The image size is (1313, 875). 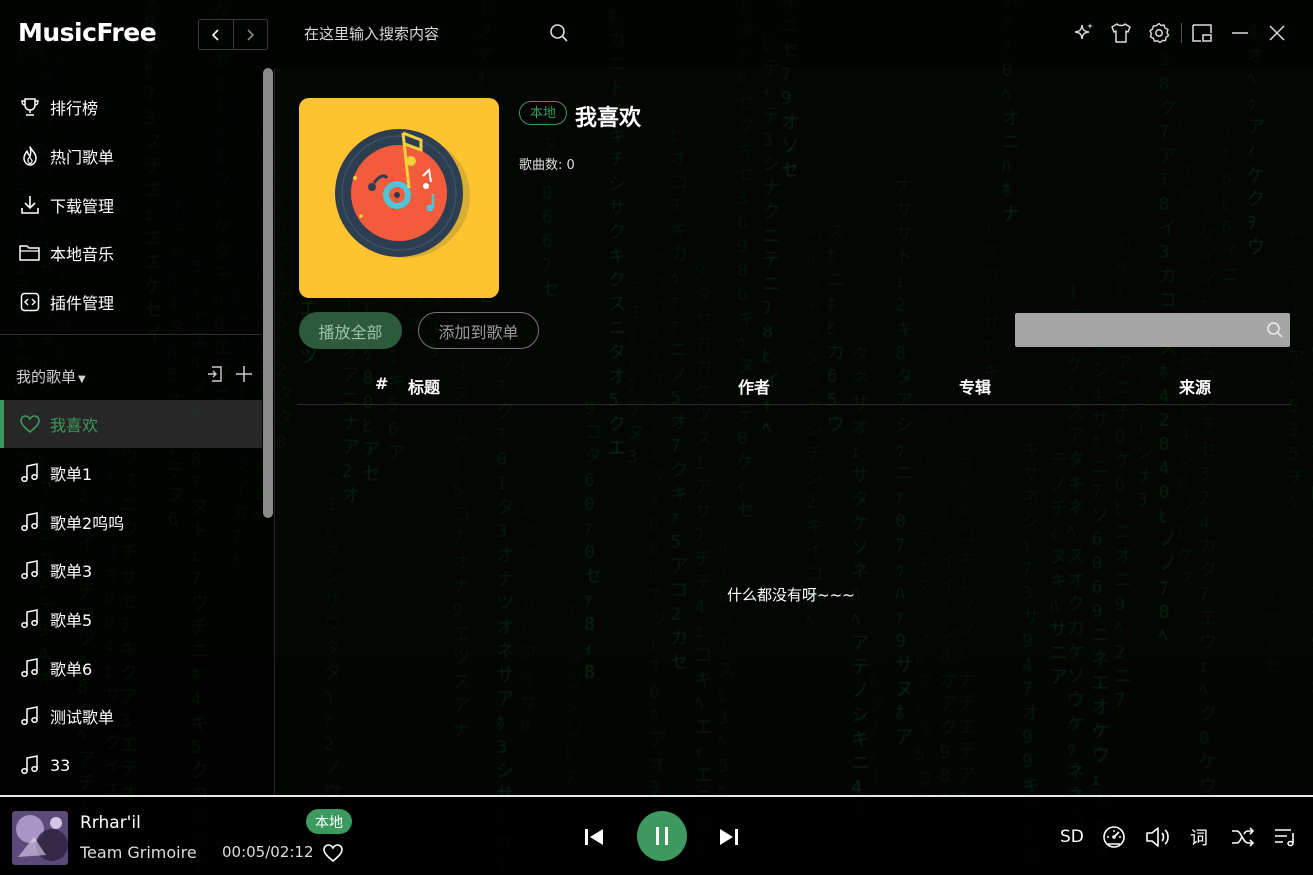 I want to click on my-playlists-header: 我的歌单 ▼, so click(x=51, y=376).